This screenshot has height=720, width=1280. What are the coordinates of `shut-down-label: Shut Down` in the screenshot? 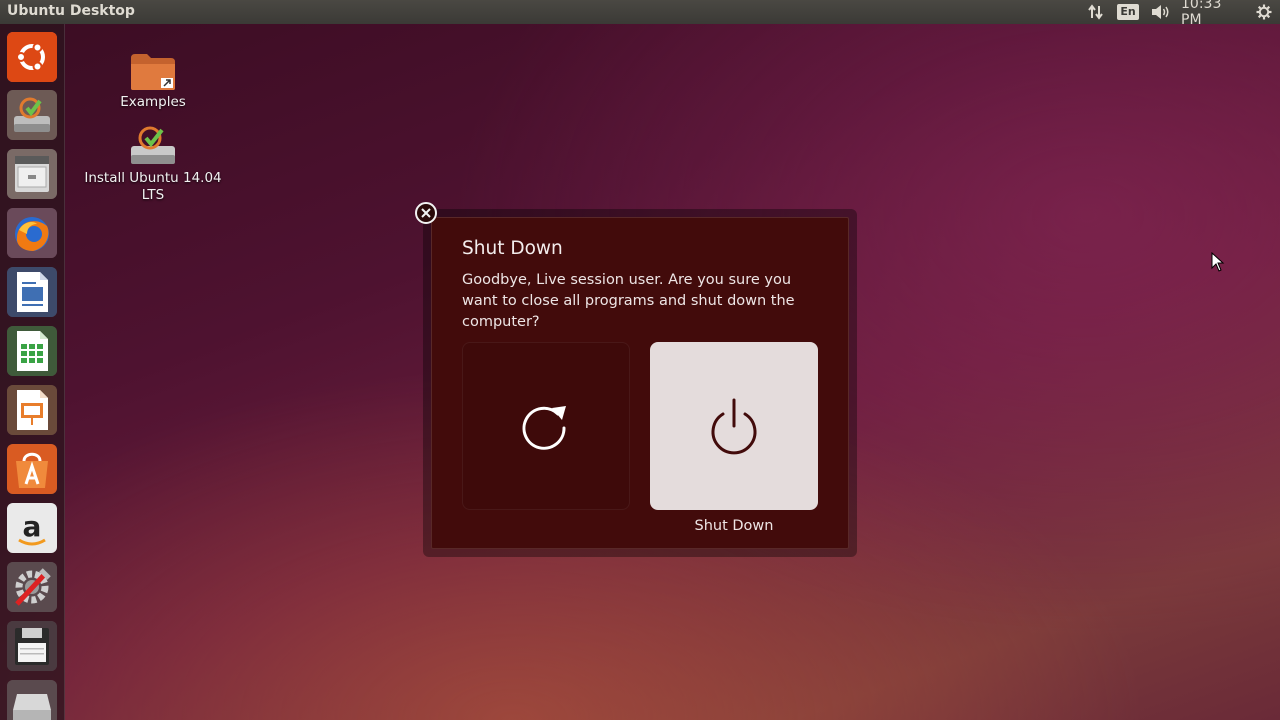 It's located at (734, 526).